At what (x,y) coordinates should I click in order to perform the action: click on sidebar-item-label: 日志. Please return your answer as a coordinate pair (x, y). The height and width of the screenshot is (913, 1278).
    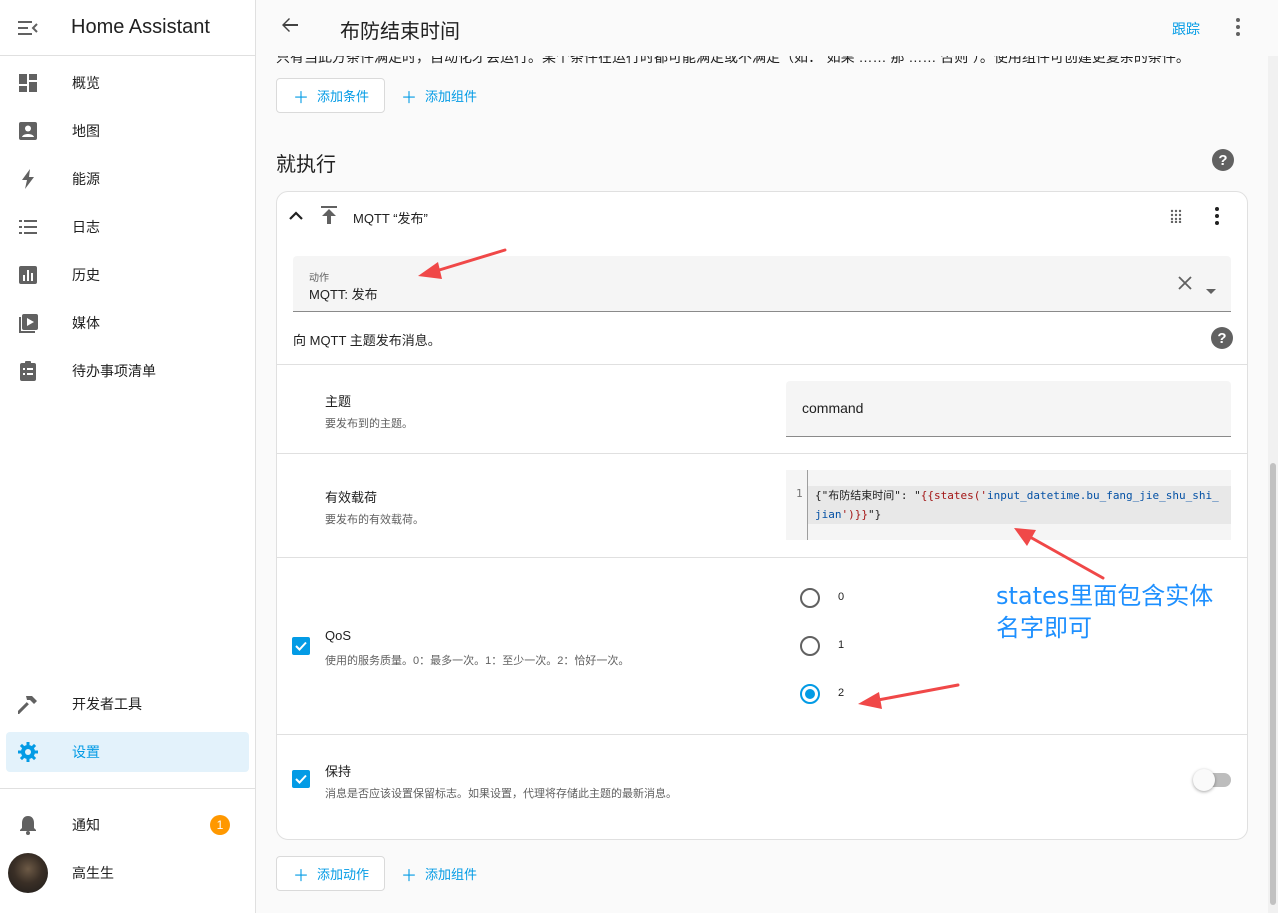
    Looking at the image, I should click on (86, 227).